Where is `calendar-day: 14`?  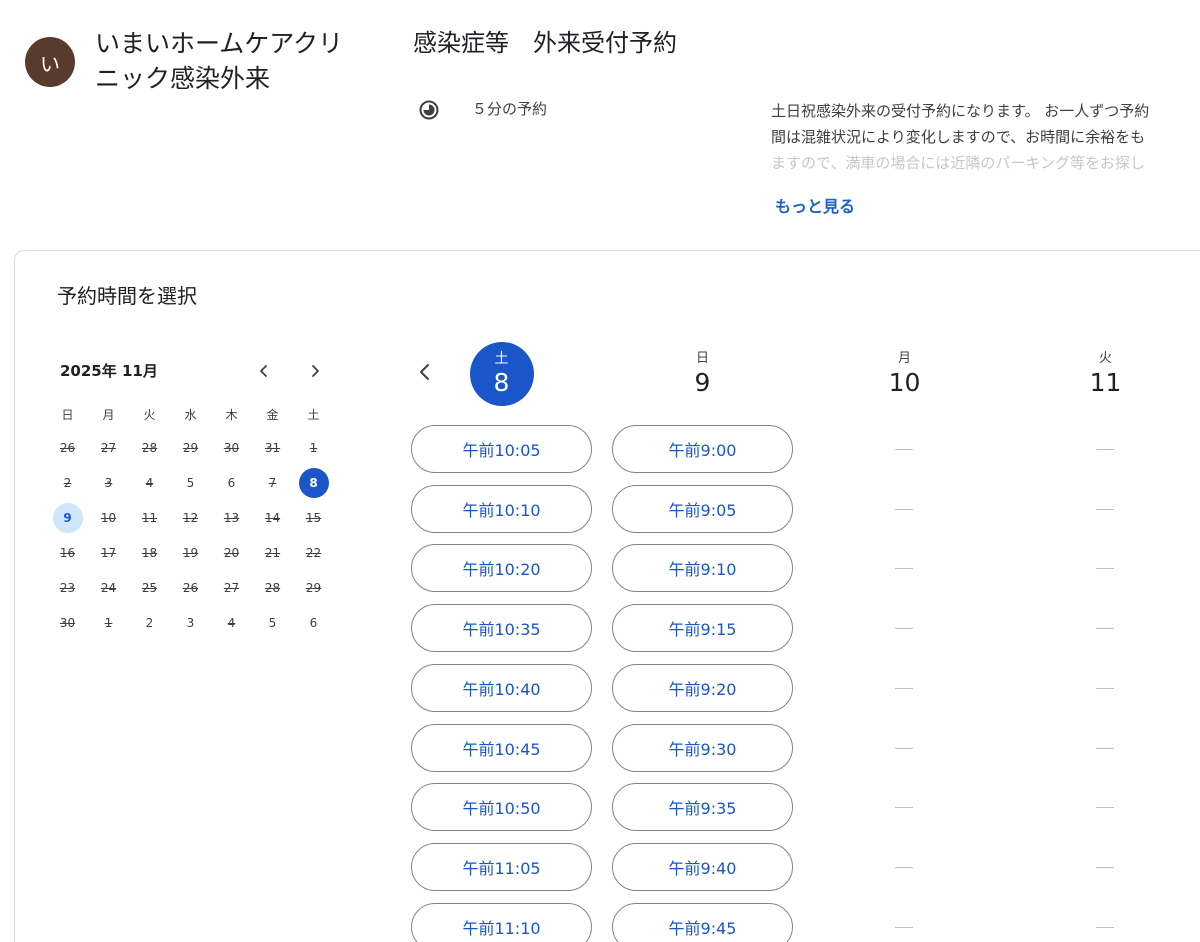 calendar-day: 14 is located at coordinates (272, 517).